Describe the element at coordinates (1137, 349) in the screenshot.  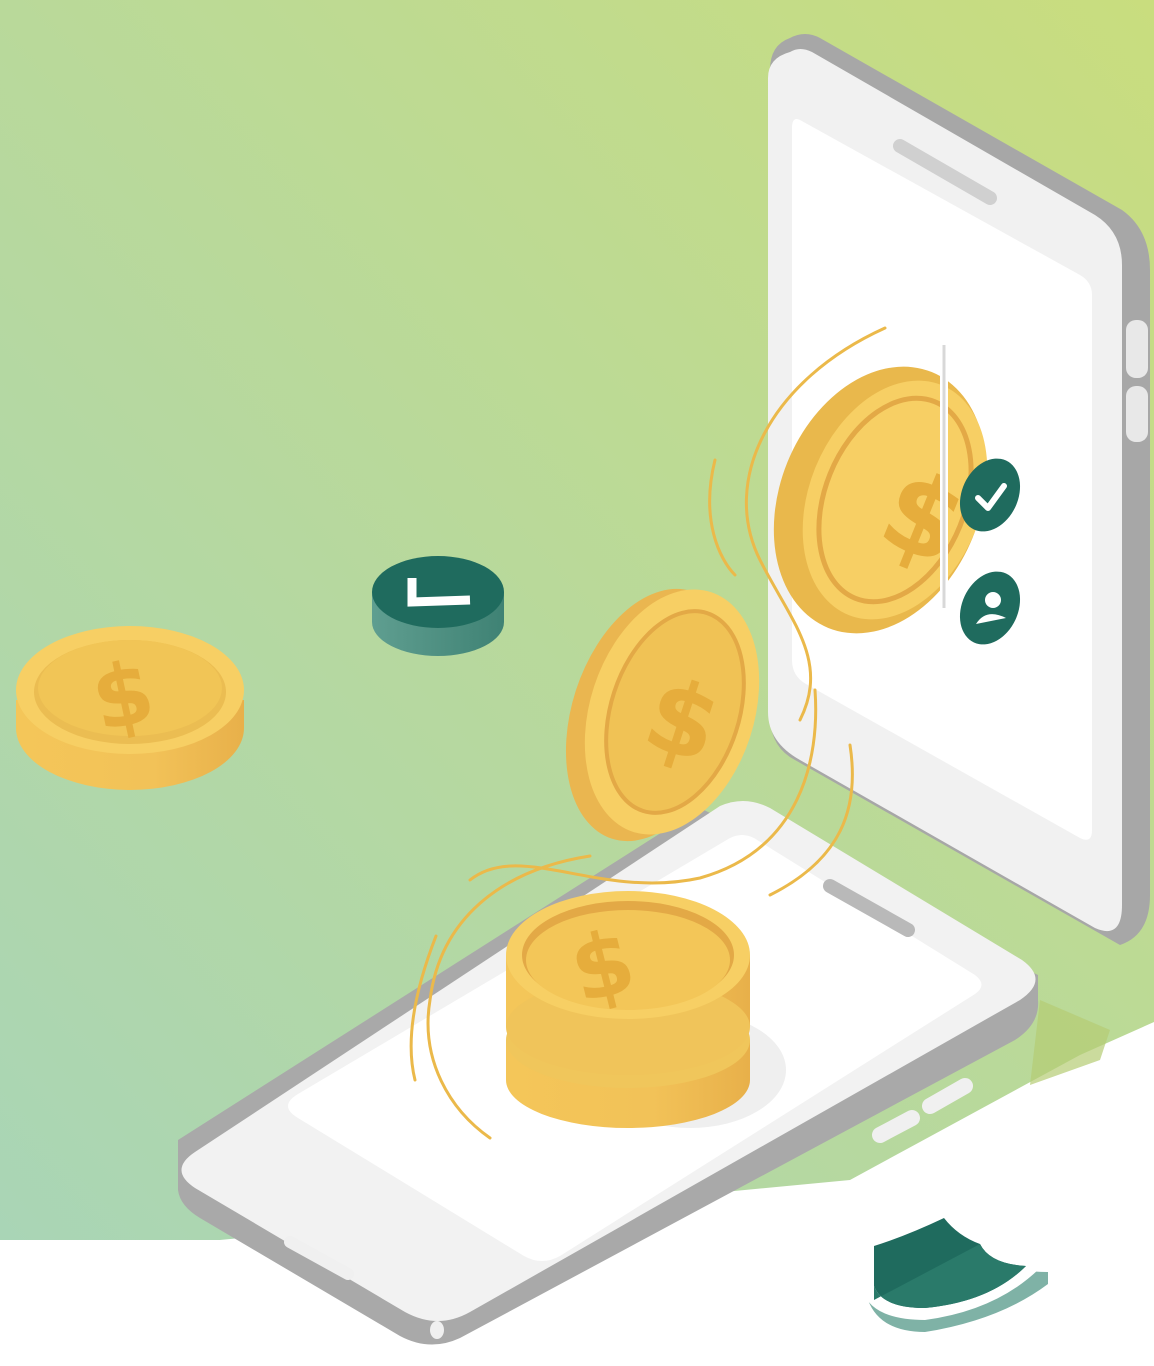
I see `volume-button` at that location.